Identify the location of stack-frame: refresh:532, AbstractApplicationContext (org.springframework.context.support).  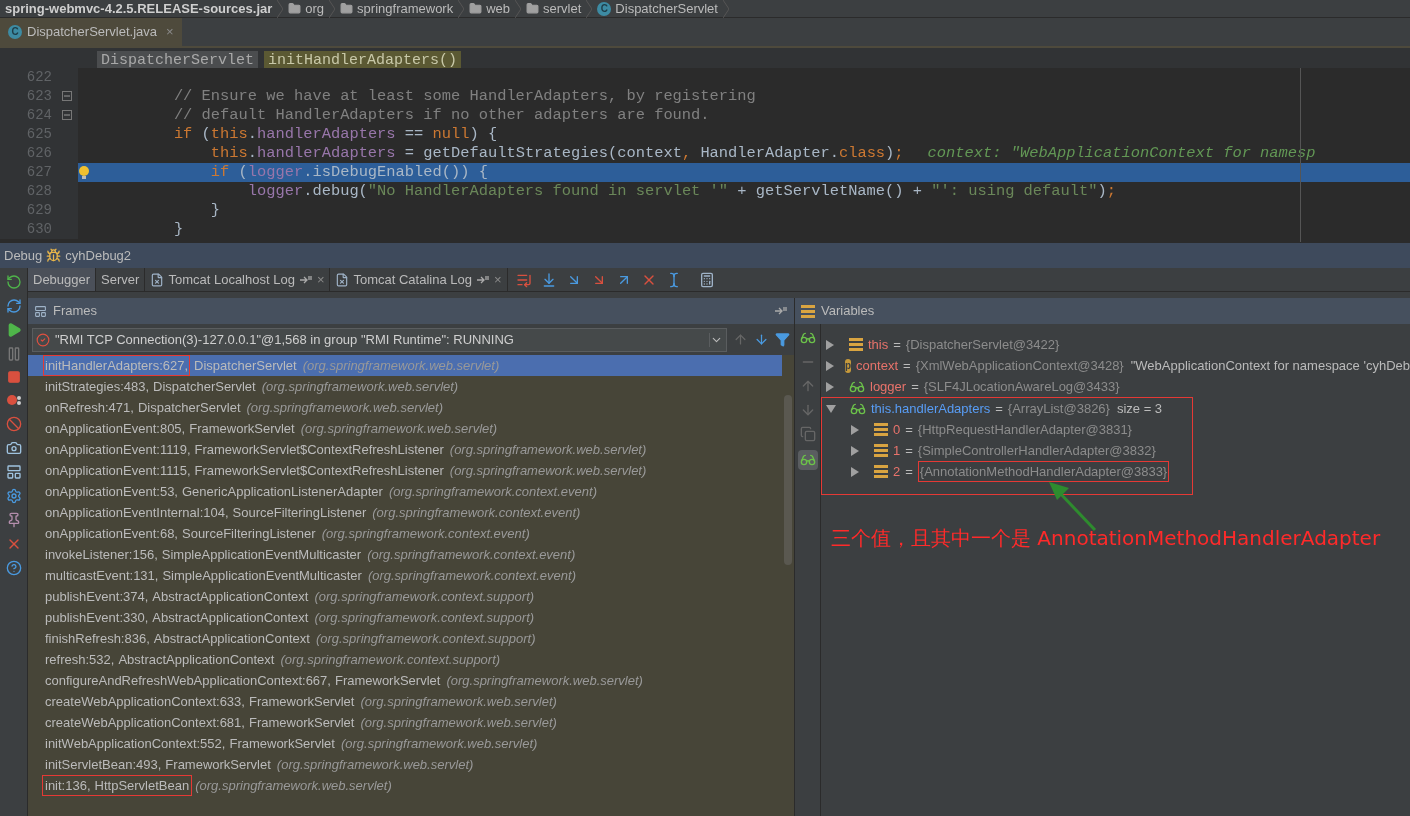
(405, 659).